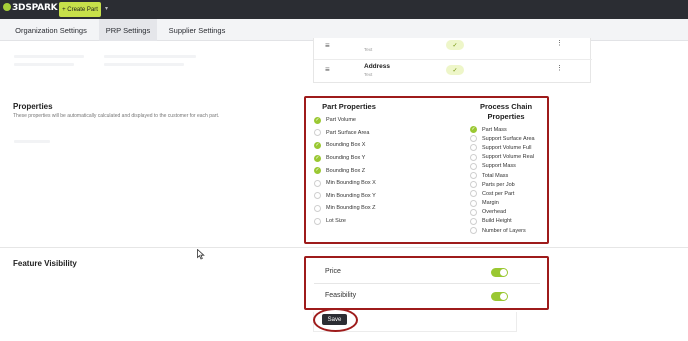 The height and width of the screenshot is (341, 688). Describe the element at coordinates (345, 183) in the screenshot. I see `part-property-item: Min Bounding Box X` at that location.